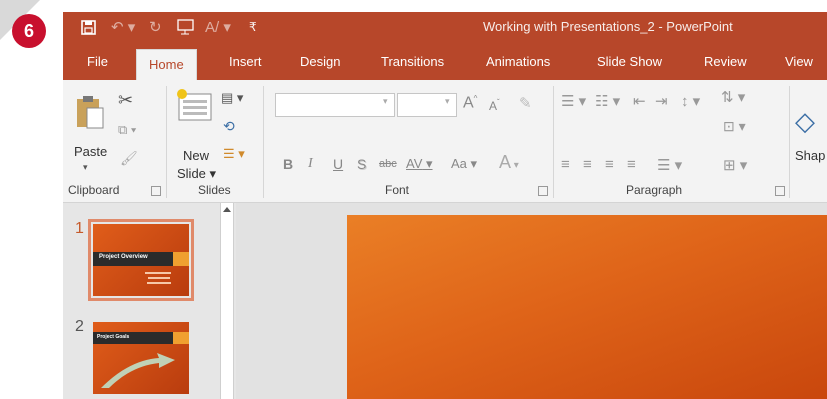 The height and width of the screenshot is (399, 827). What do you see at coordinates (388, 164) in the screenshot?
I see `strikethrough-button: abc` at bounding box center [388, 164].